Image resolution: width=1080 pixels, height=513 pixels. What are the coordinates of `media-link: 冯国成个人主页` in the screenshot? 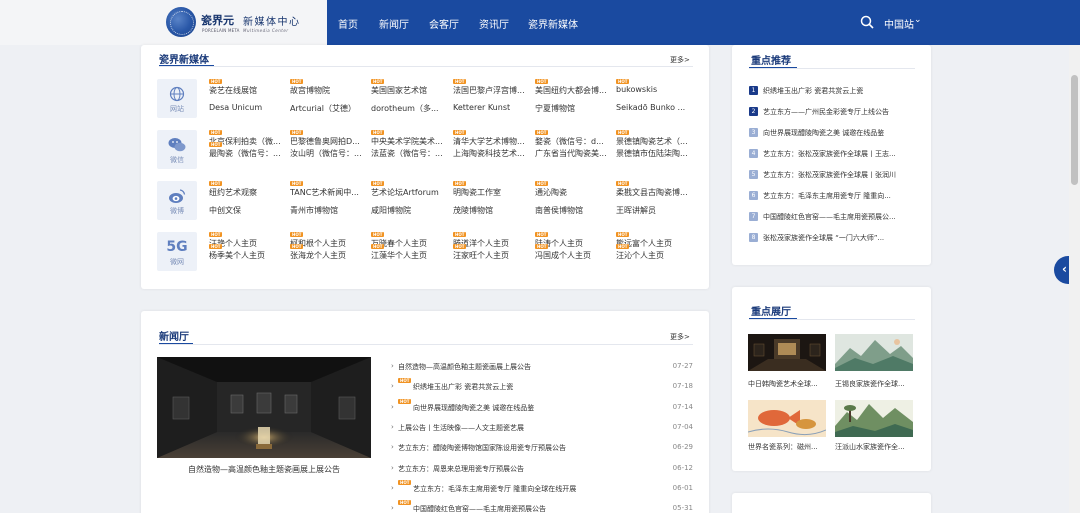 It's located at (574, 255).